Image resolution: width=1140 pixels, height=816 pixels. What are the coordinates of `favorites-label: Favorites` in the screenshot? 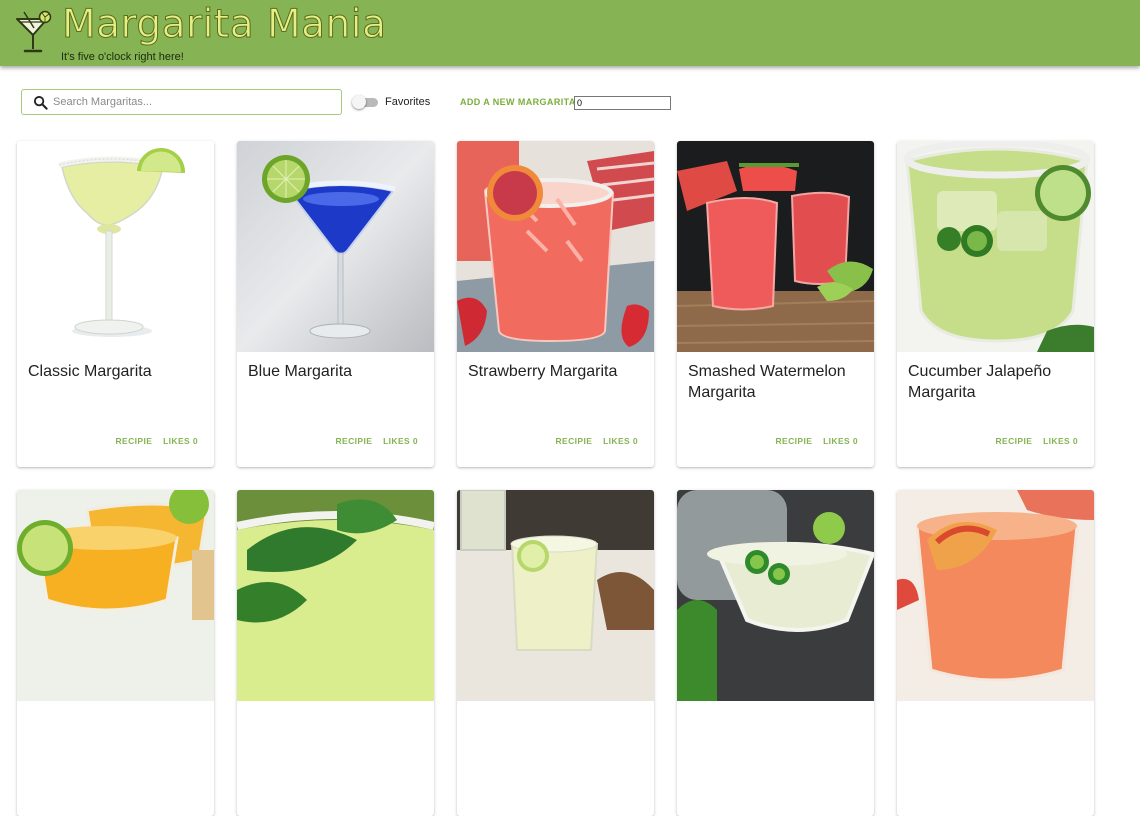 It's located at (408, 102).